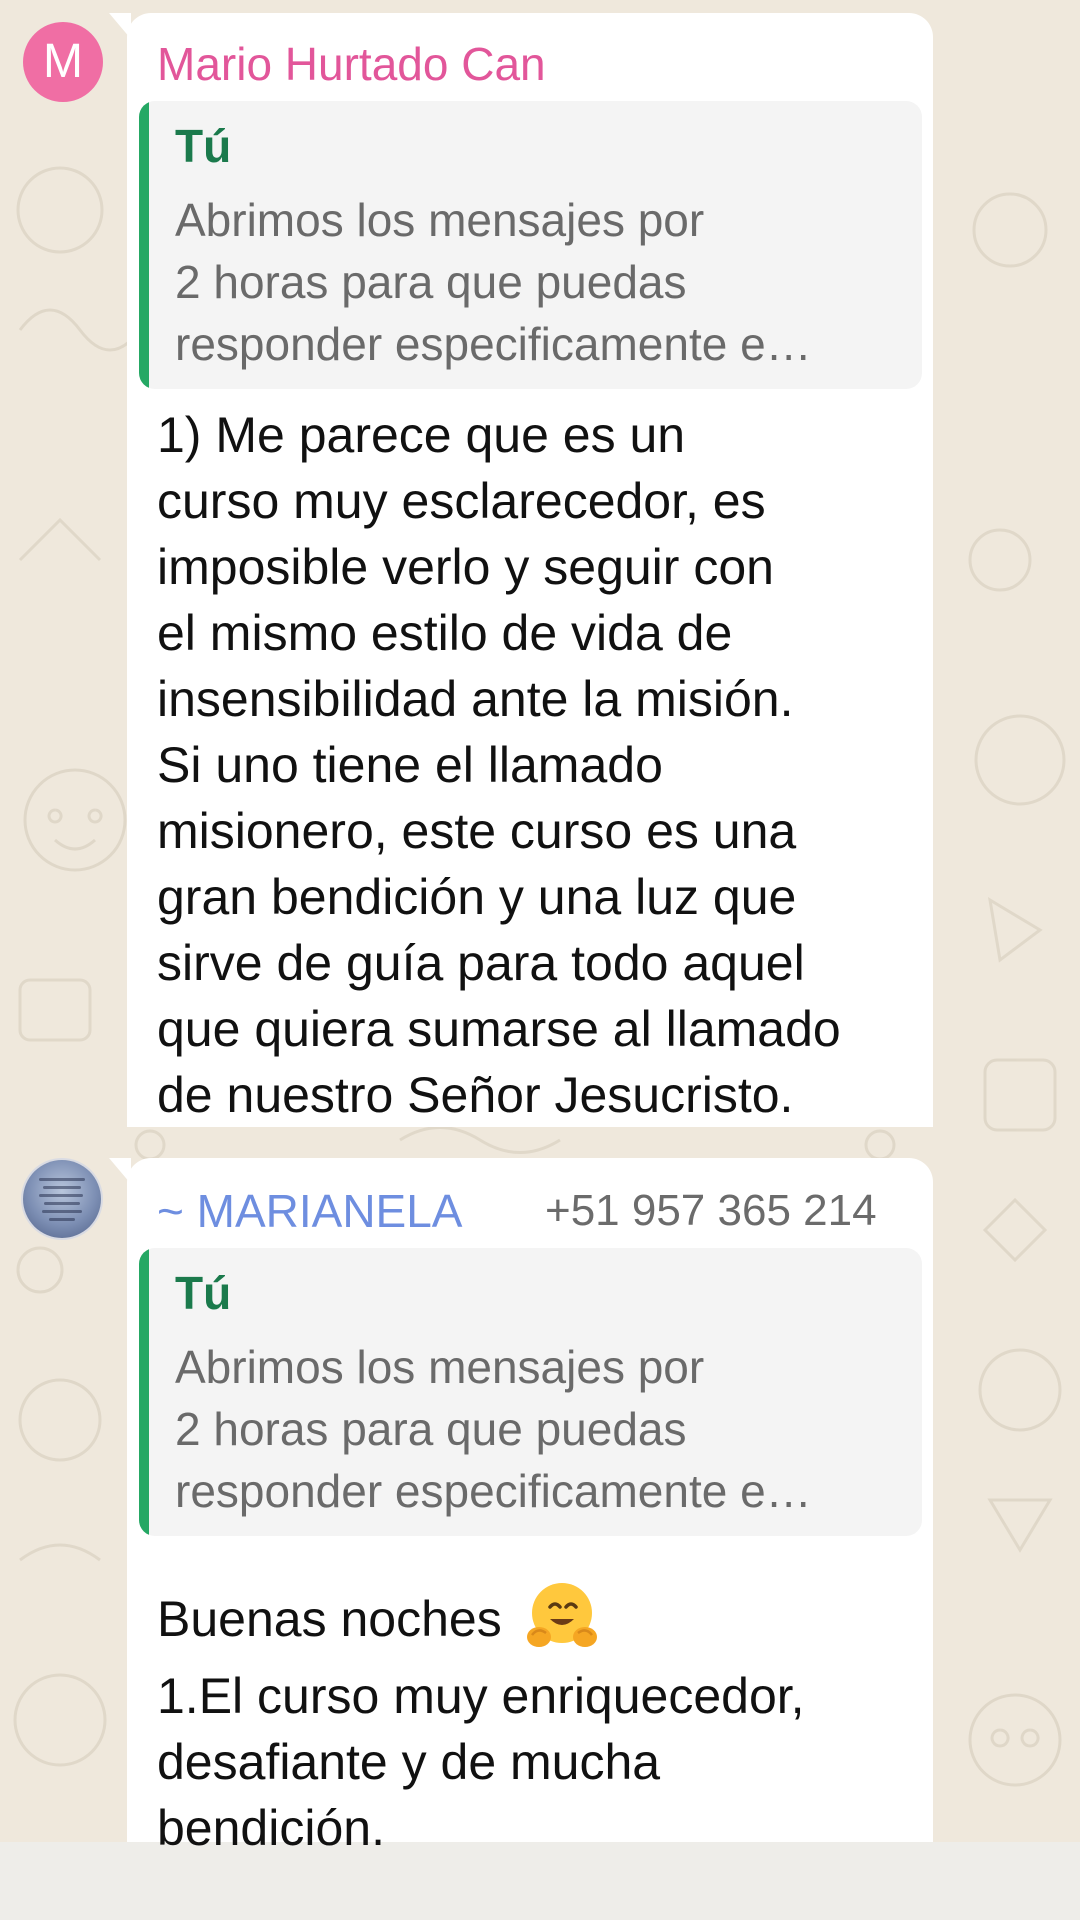 This screenshot has width=1080, height=1920. Describe the element at coordinates (310, 1211) in the screenshot. I see `sender-name: ~ MARIANELA` at that location.